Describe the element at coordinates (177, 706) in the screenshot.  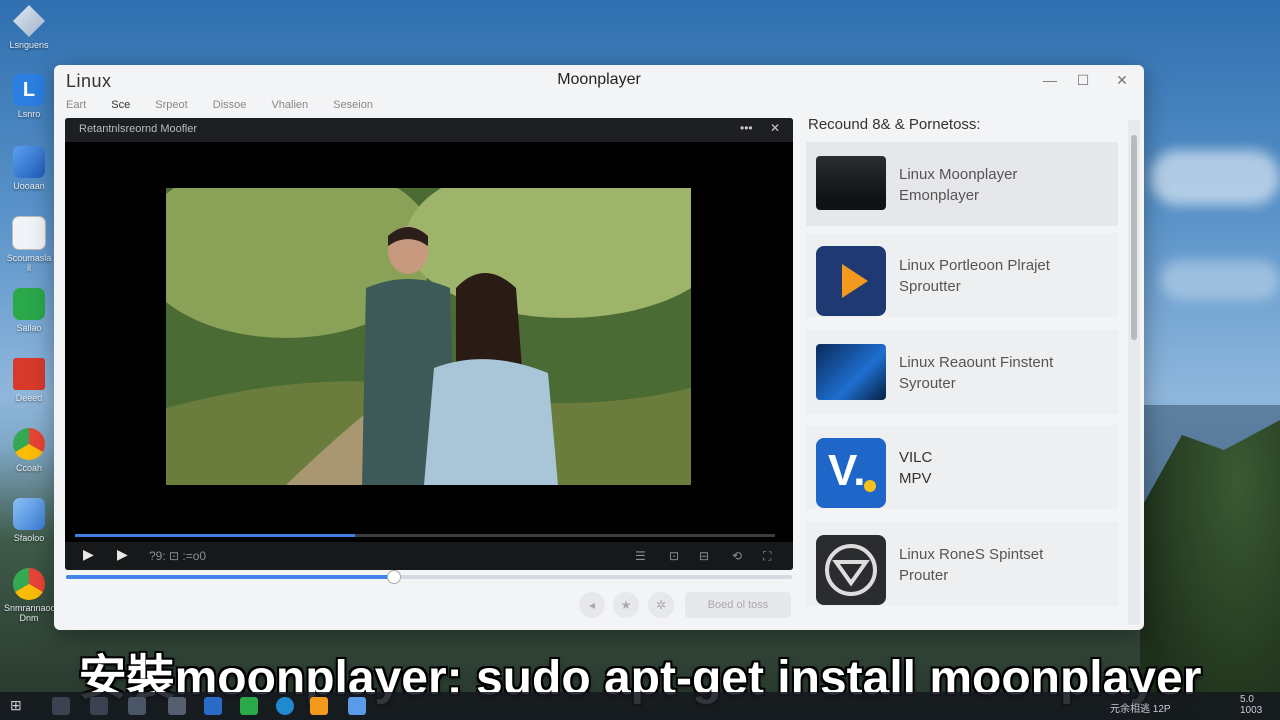
I see `folder-icon` at that location.